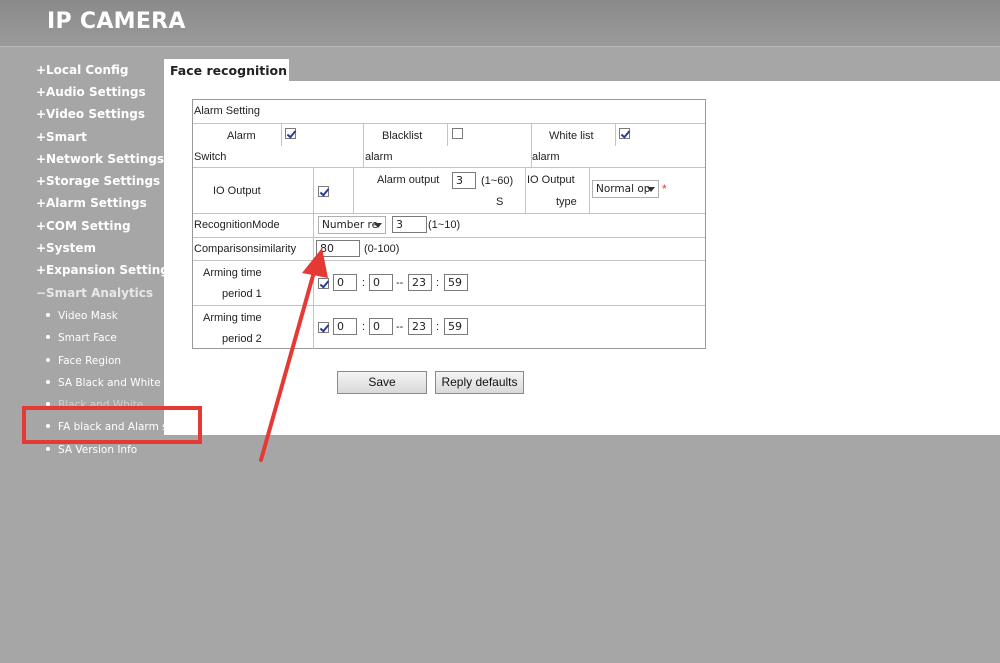 This screenshot has width=1000, height=663. Describe the element at coordinates (479, 382) in the screenshot. I see `reply-defaults-button: Reply defaults` at that location.